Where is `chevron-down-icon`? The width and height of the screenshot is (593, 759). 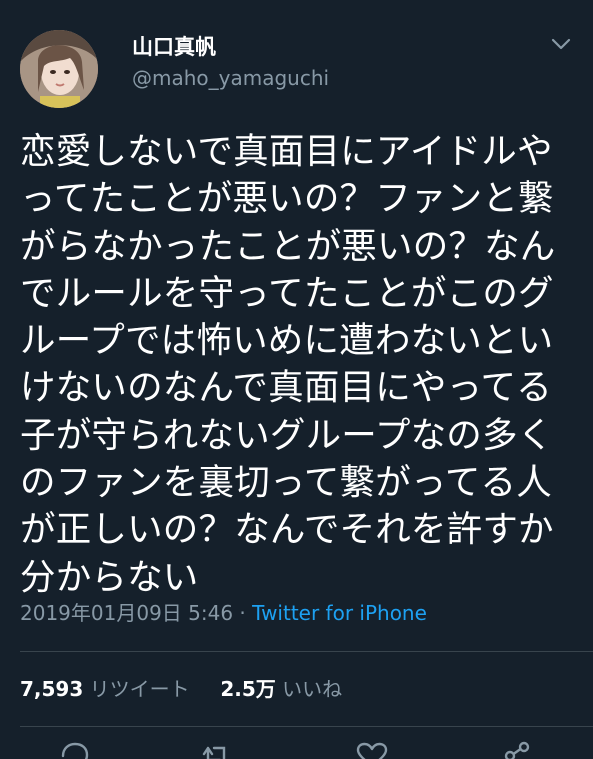 chevron-down-icon is located at coordinates (561, 44).